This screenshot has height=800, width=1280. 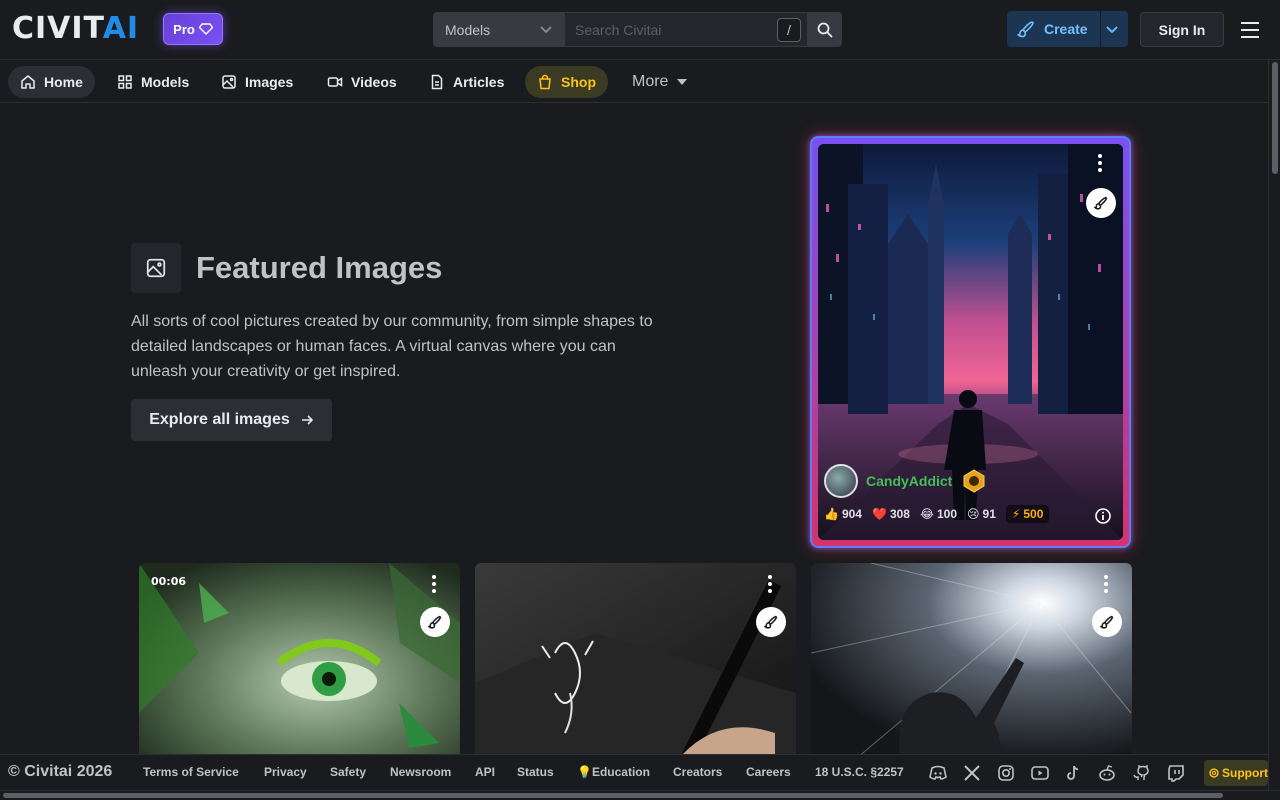 What do you see at coordinates (1250, 30) in the screenshot?
I see `menu-icon` at bounding box center [1250, 30].